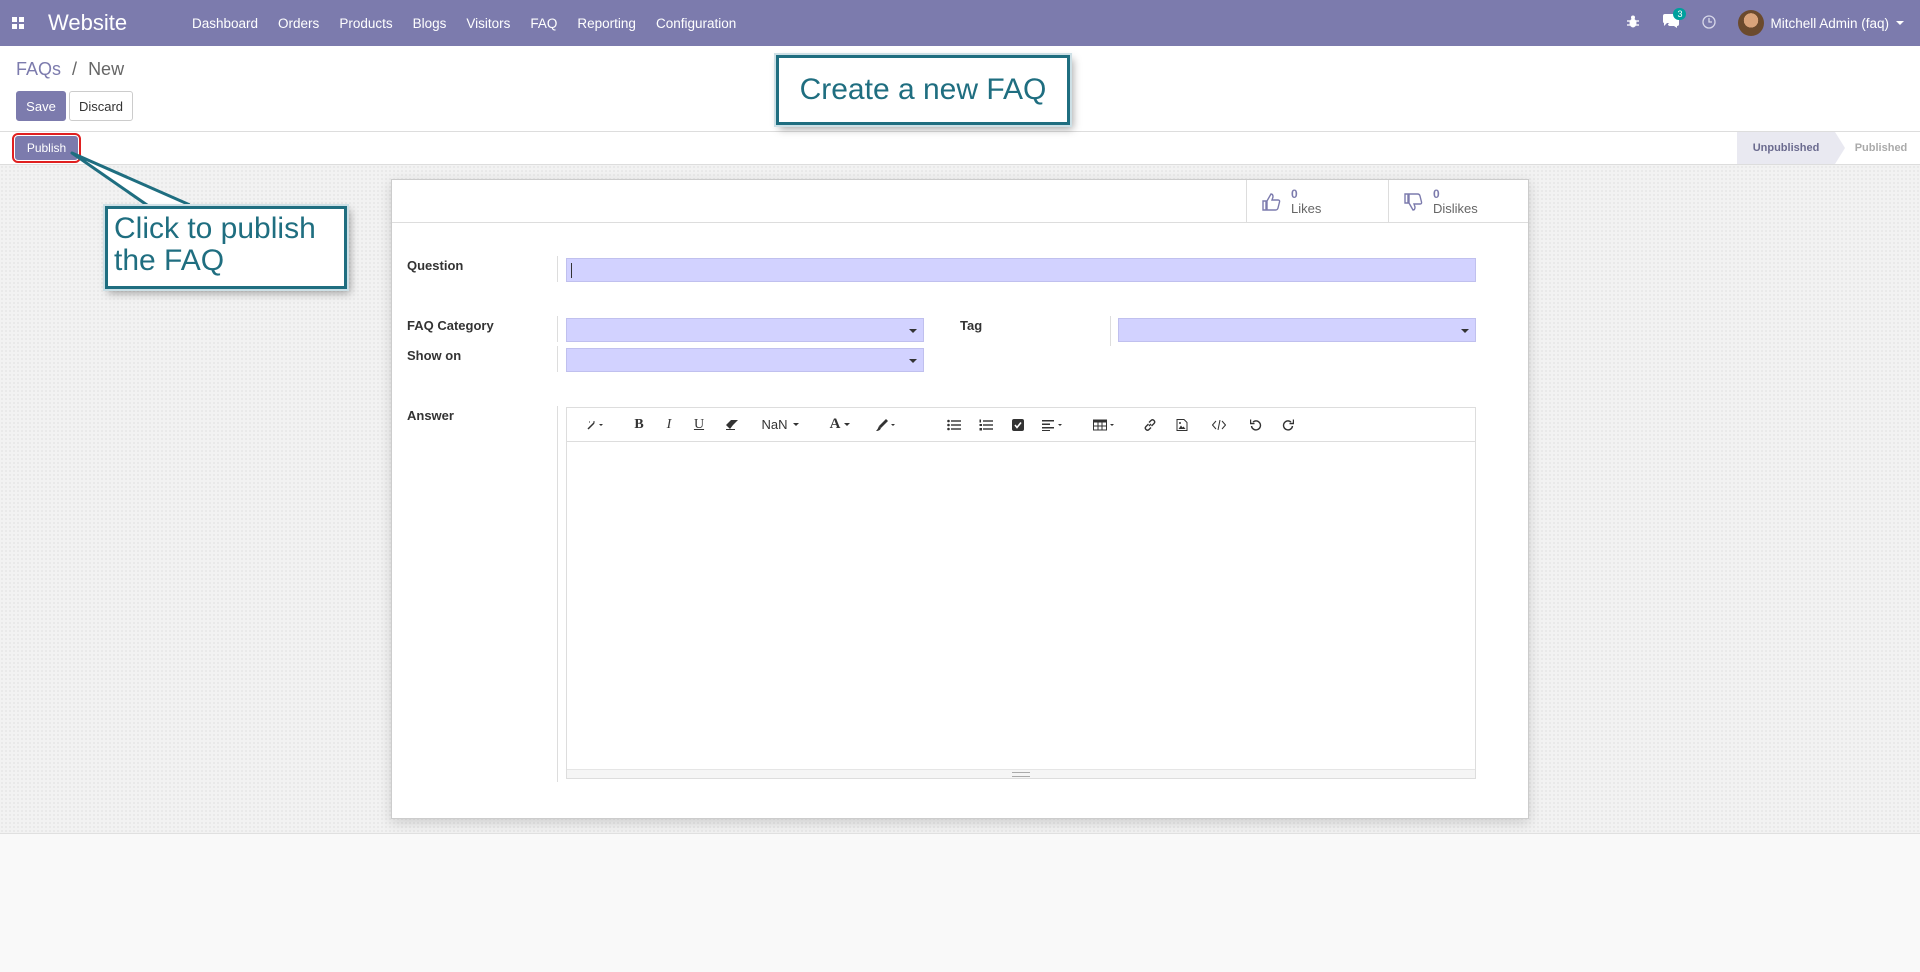  What do you see at coordinates (103, 23) in the screenshot?
I see `app-title: Website` at bounding box center [103, 23].